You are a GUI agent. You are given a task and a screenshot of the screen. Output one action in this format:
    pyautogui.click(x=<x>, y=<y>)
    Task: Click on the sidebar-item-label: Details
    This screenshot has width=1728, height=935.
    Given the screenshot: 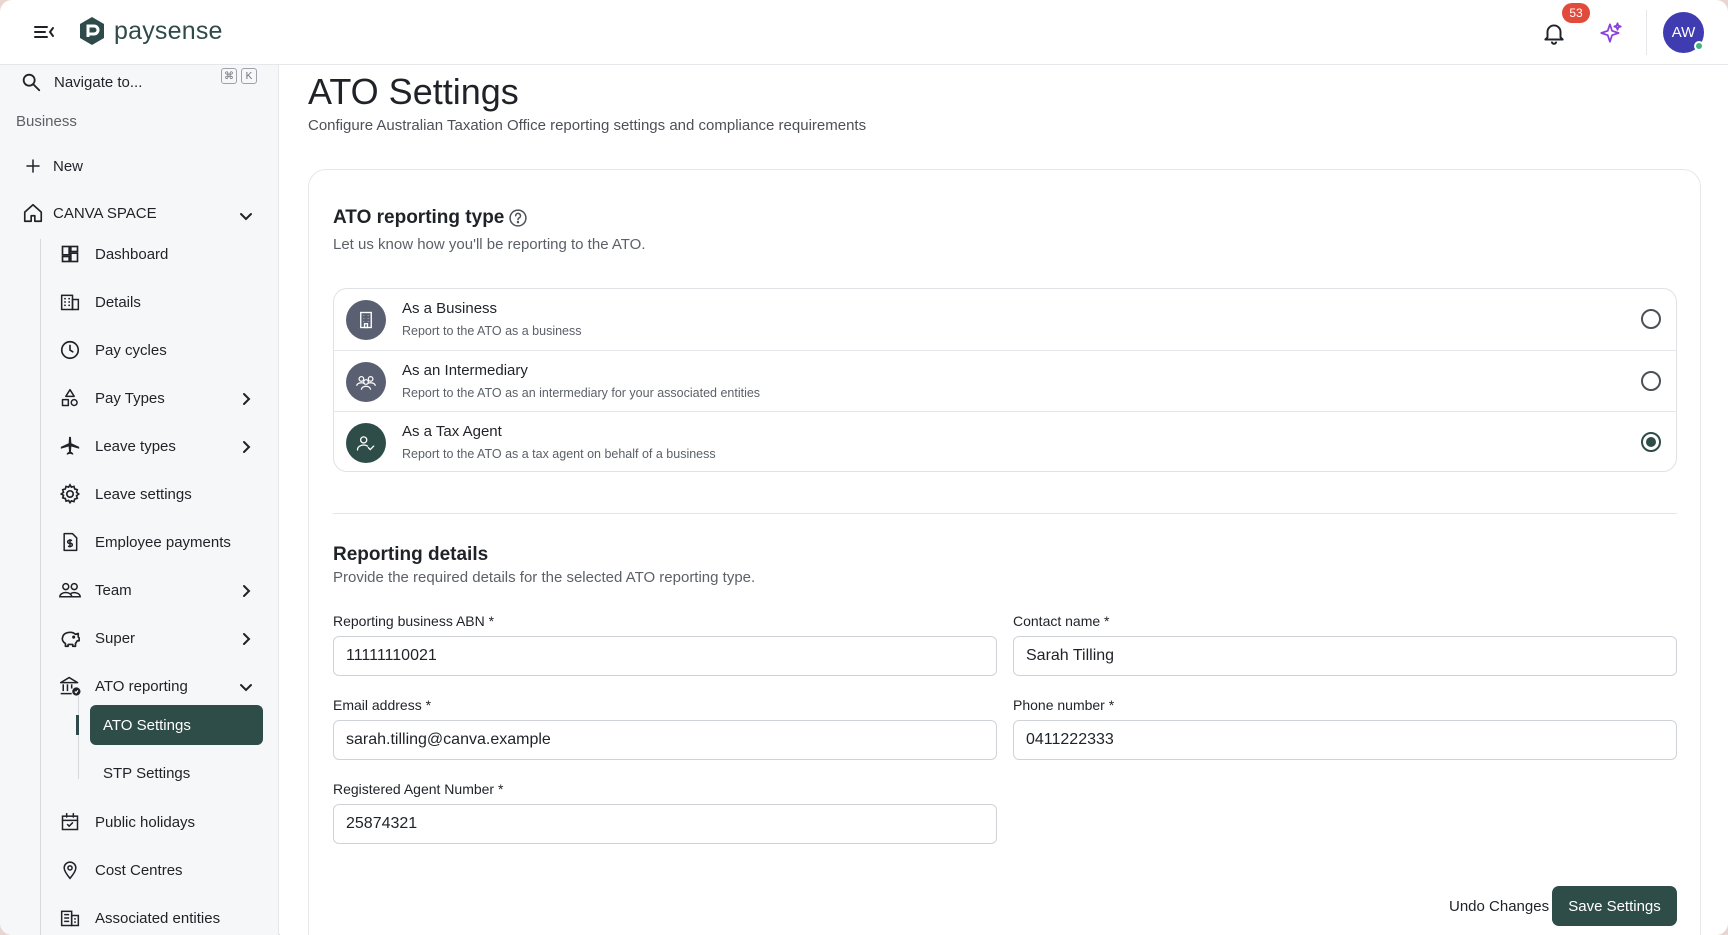 What is the action you would take?
    pyautogui.click(x=118, y=302)
    